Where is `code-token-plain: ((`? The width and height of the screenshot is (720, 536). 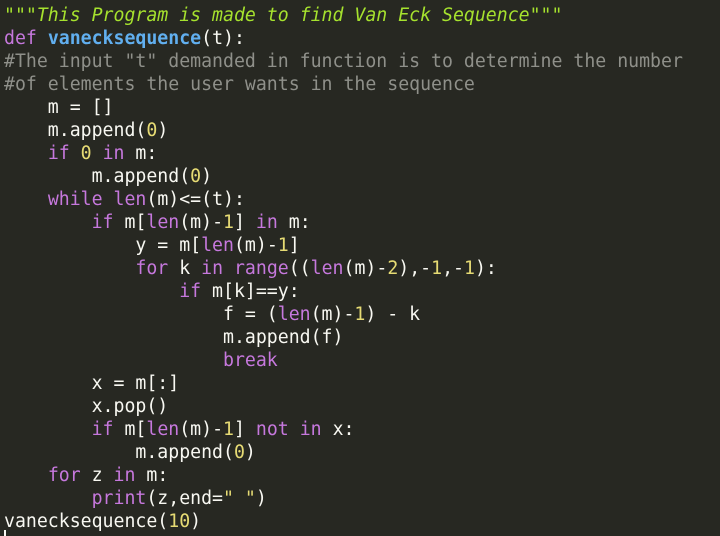
code-token-plain: (( is located at coordinates (299, 268).